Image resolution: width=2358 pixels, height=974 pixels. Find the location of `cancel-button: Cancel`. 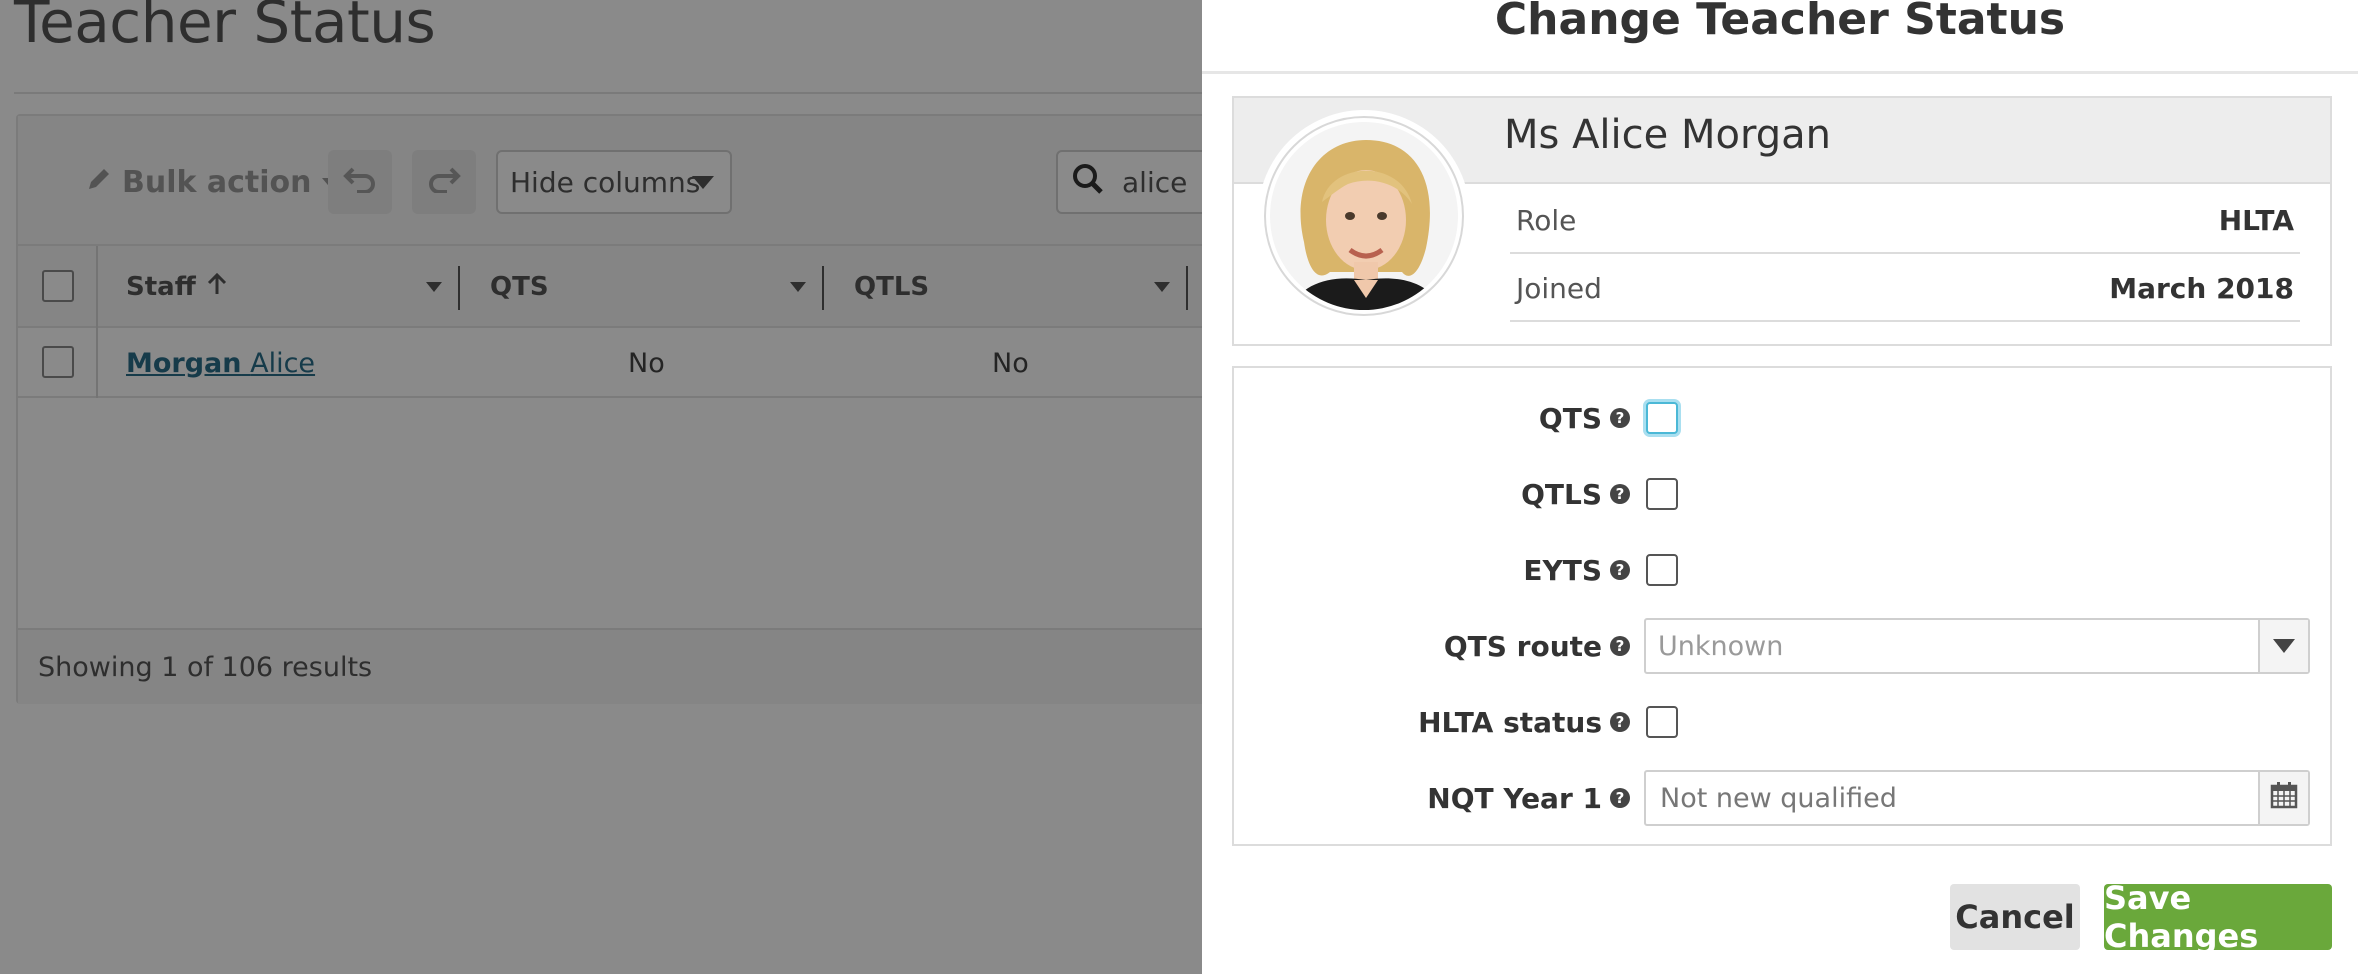

cancel-button: Cancel is located at coordinates (2015, 917).